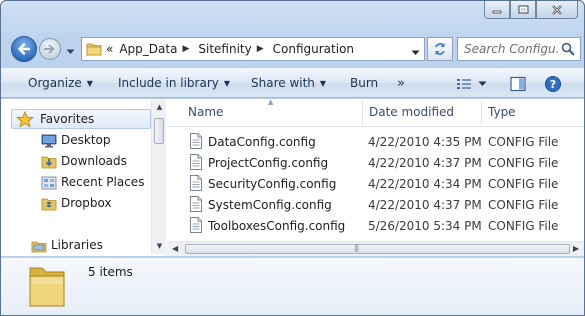  What do you see at coordinates (518, 84) in the screenshot?
I see `preview-pane-button` at bounding box center [518, 84].